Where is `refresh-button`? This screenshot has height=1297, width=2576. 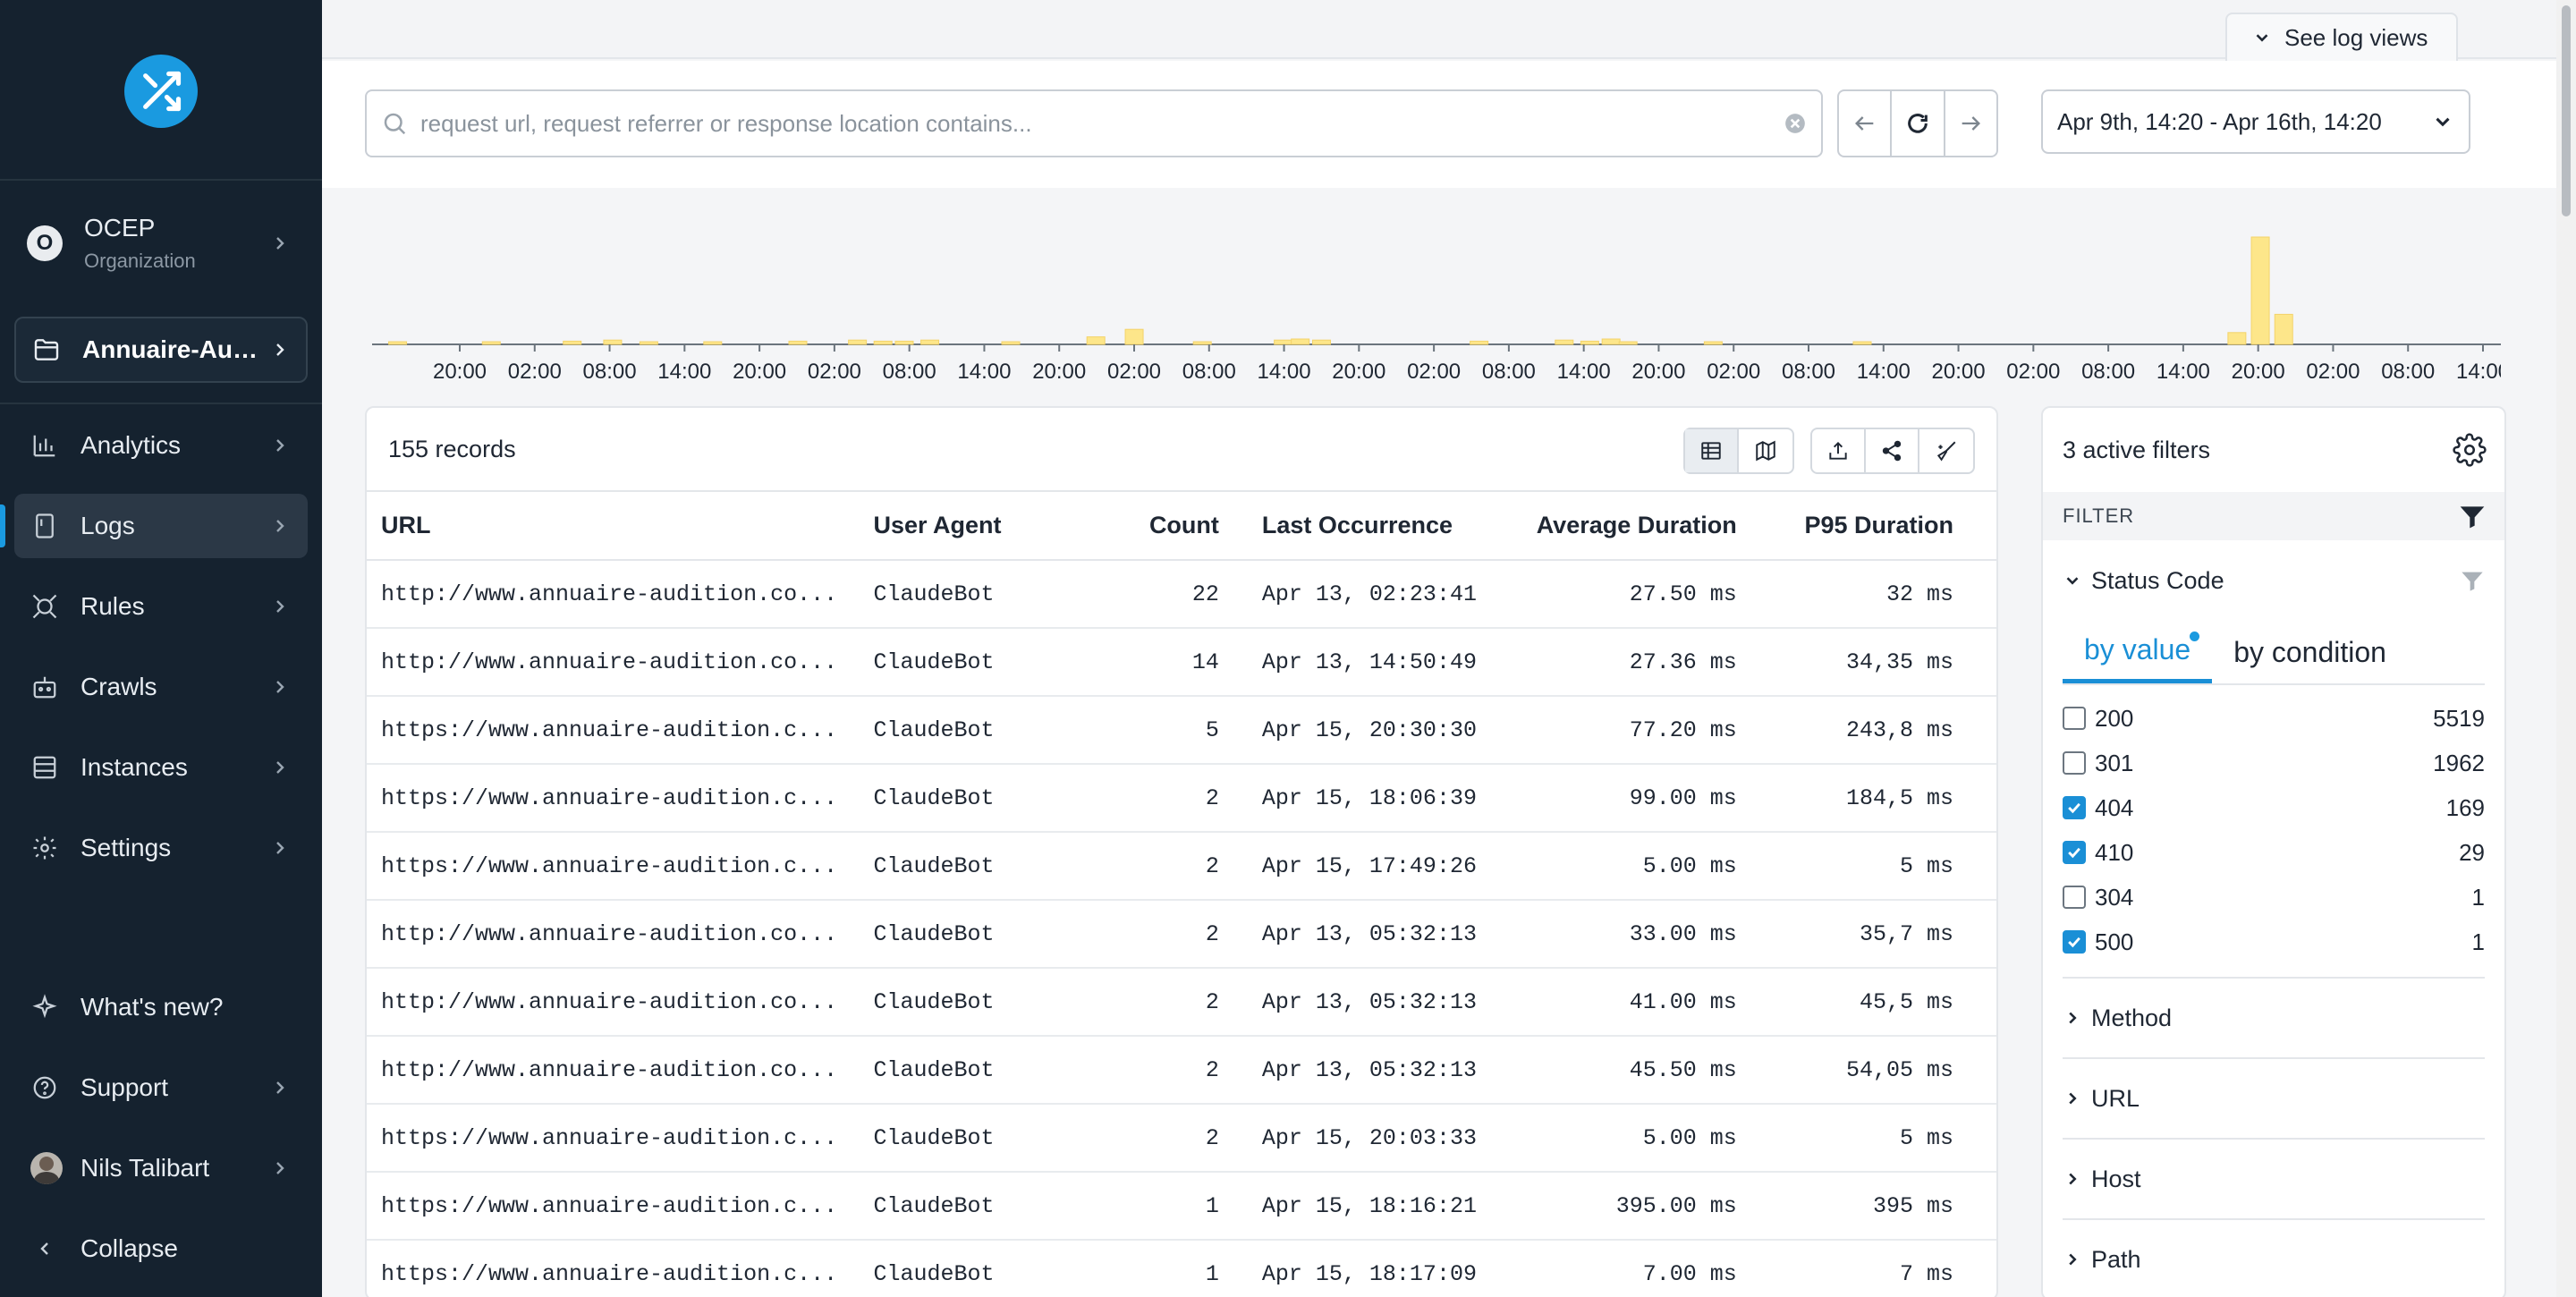
refresh-button is located at coordinates (1918, 124).